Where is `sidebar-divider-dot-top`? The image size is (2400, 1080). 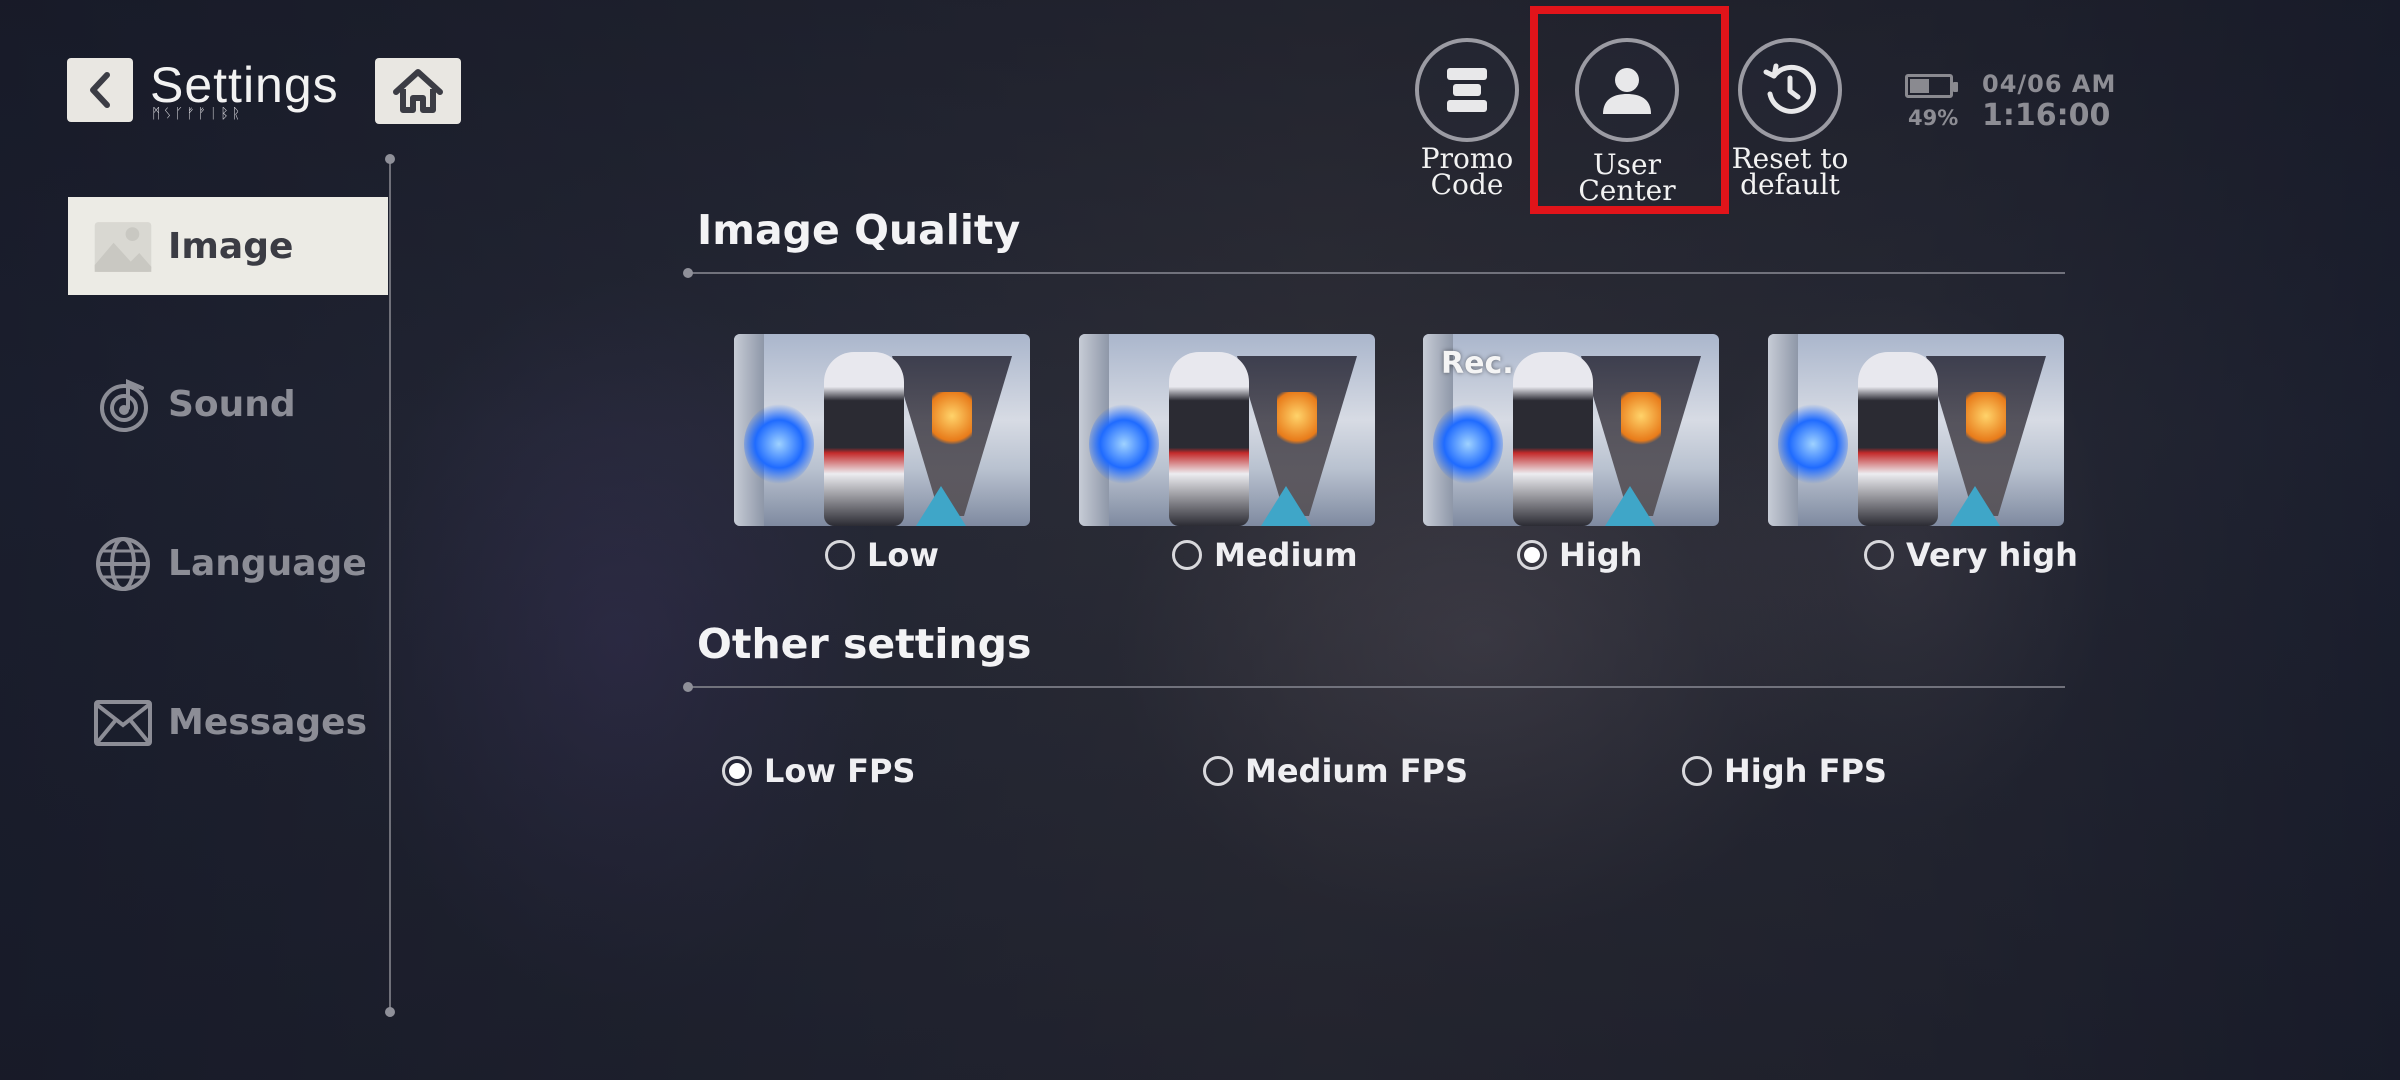 sidebar-divider-dot-top is located at coordinates (390, 159).